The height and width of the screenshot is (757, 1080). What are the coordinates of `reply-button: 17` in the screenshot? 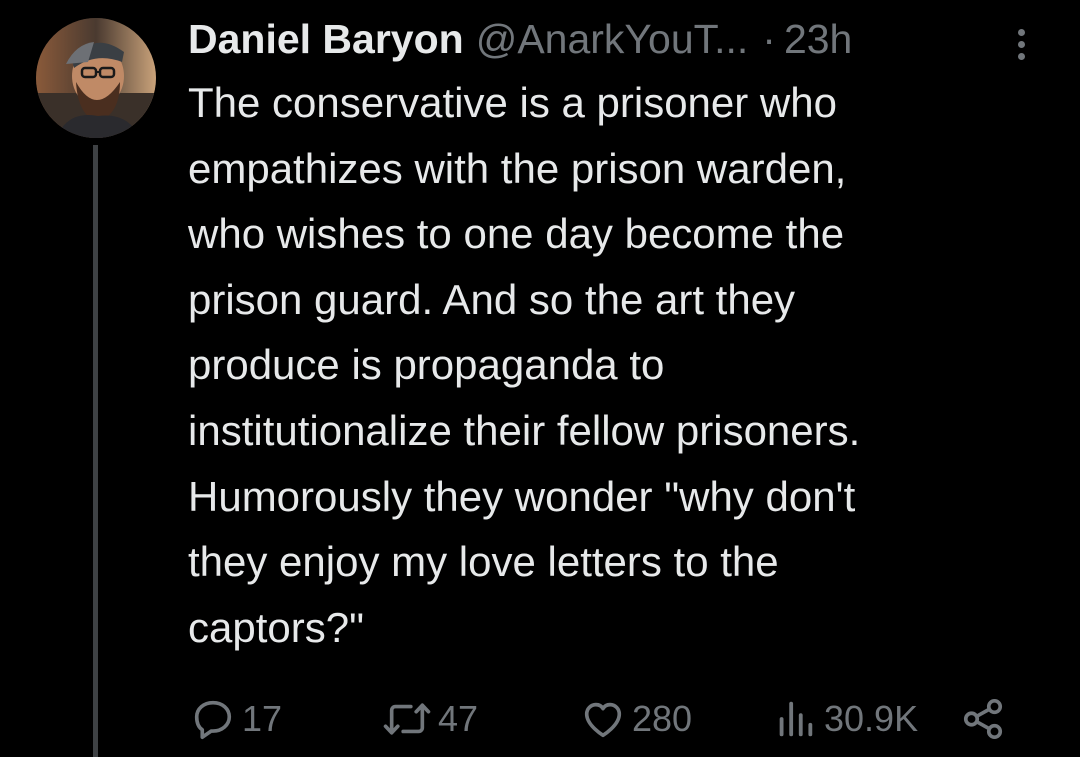 It's located at (236, 719).